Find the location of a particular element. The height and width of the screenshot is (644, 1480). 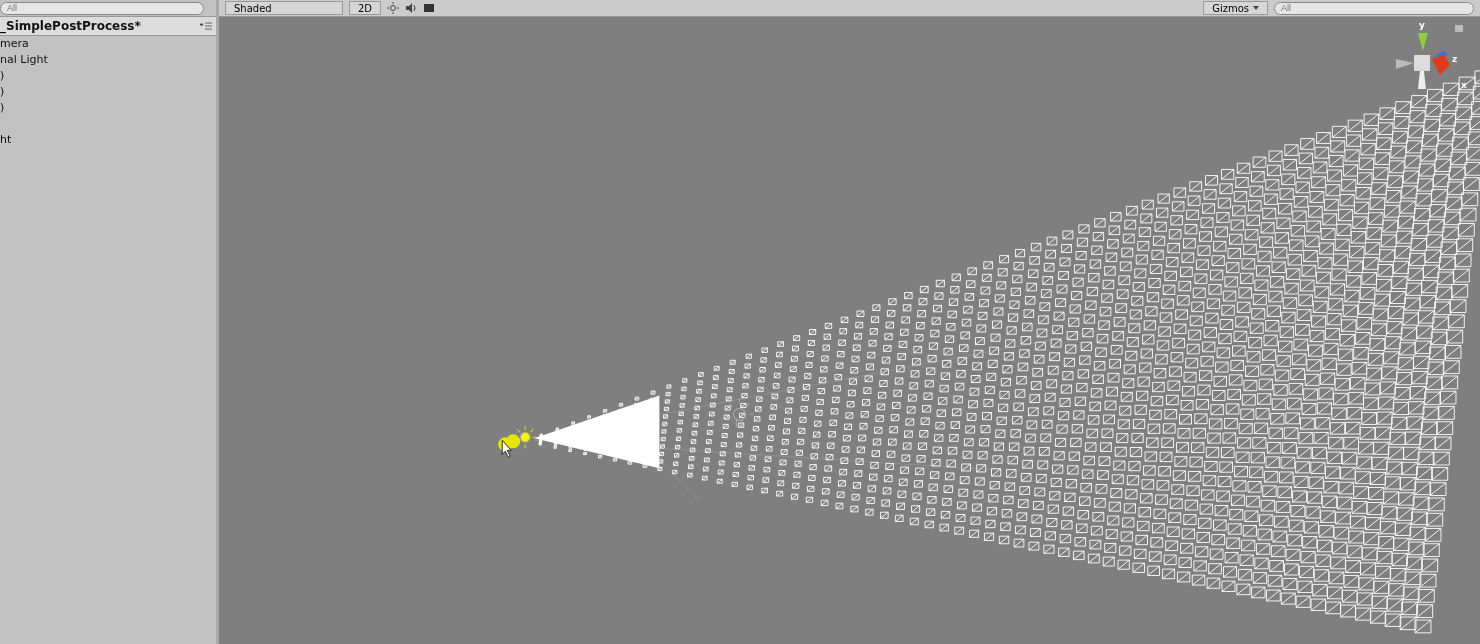

hierarchy-item: nal Light is located at coordinates (108, 60).